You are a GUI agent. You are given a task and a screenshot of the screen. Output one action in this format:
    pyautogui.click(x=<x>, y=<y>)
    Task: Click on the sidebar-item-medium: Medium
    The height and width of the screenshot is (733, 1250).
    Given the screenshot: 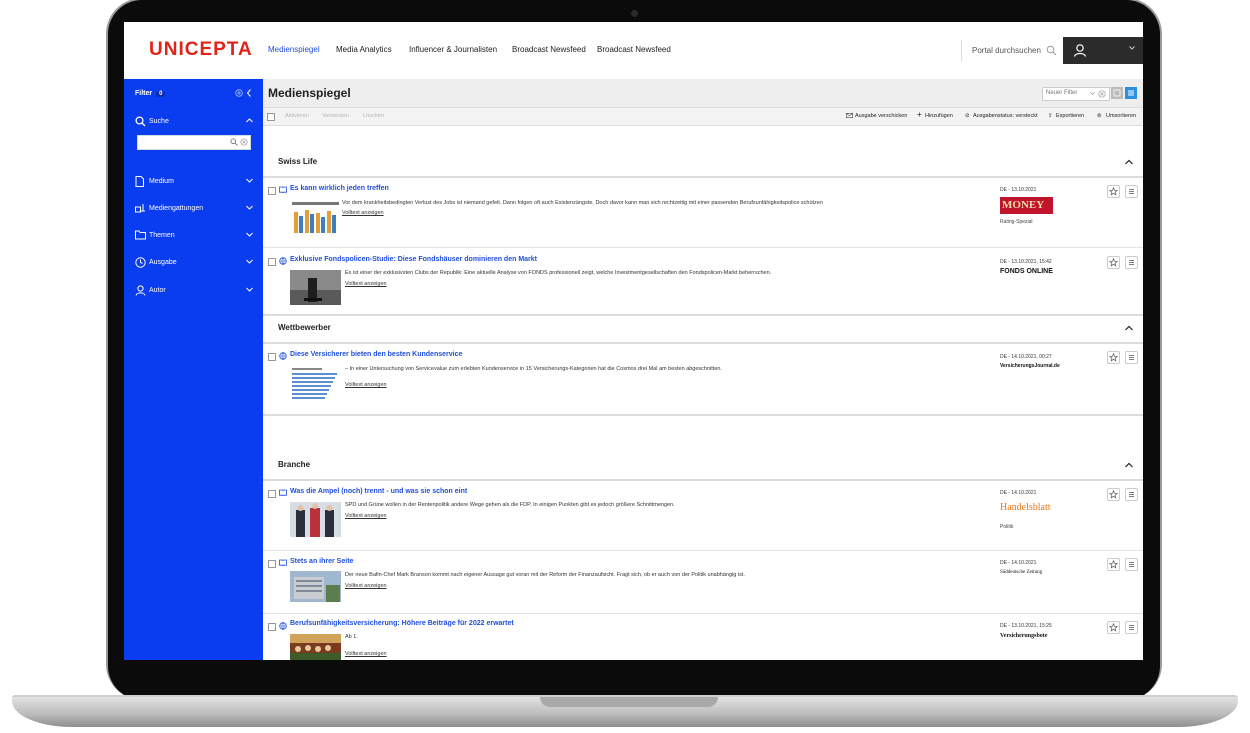 What is the action you would take?
    pyautogui.click(x=194, y=182)
    